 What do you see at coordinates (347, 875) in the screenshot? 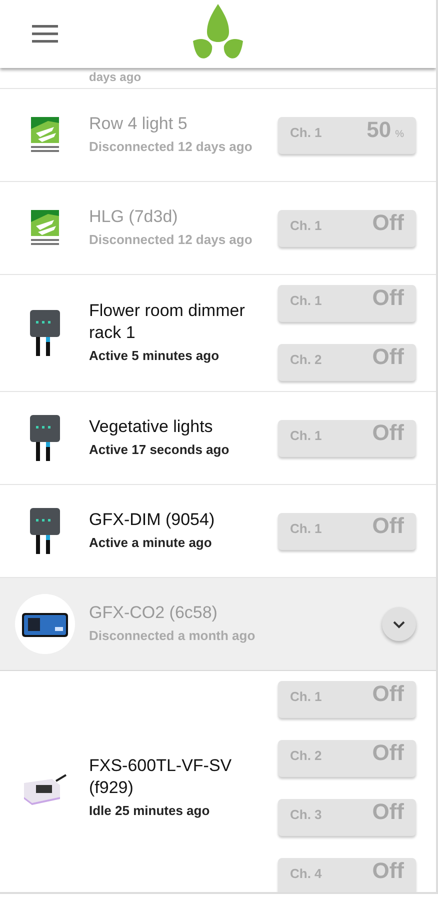
I see `channel-button: Ch. 4 Off` at bounding box center [347, 875].